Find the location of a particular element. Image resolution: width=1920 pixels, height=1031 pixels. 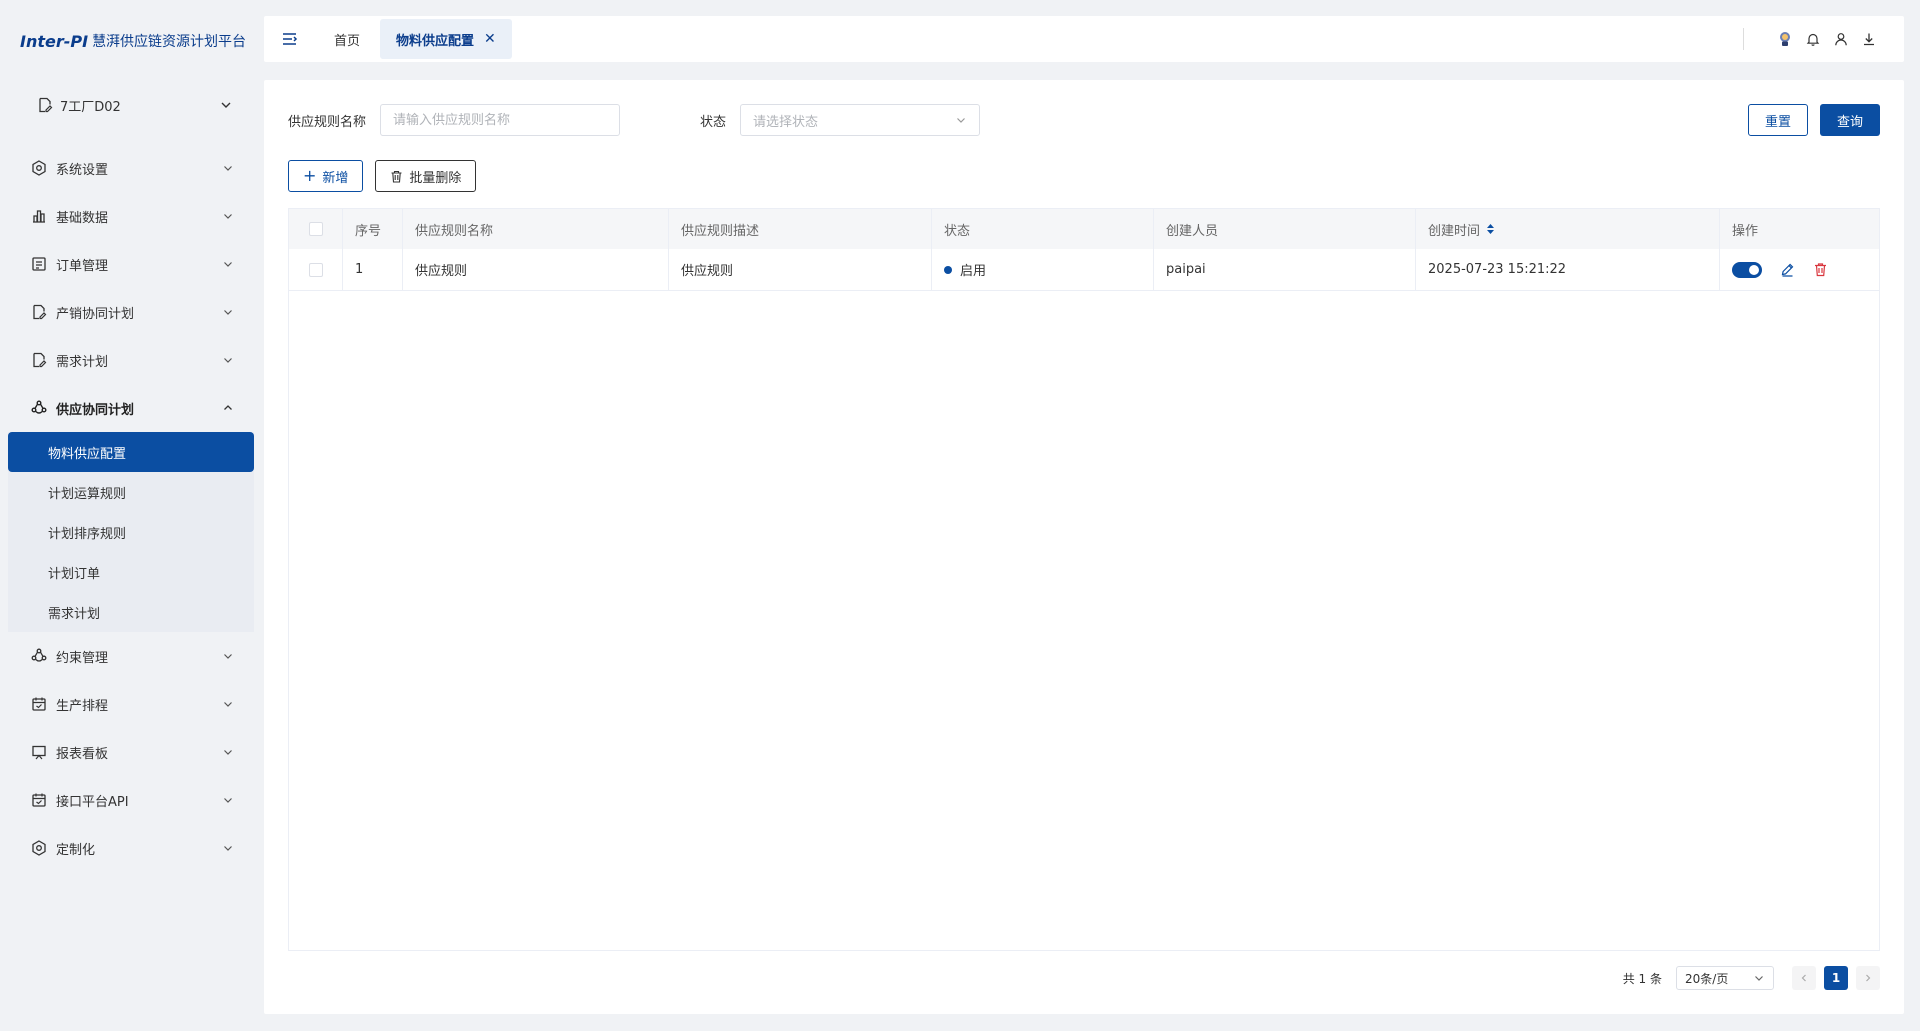

column-header-label: 创建时间 is located at coordinates (1454, 231).